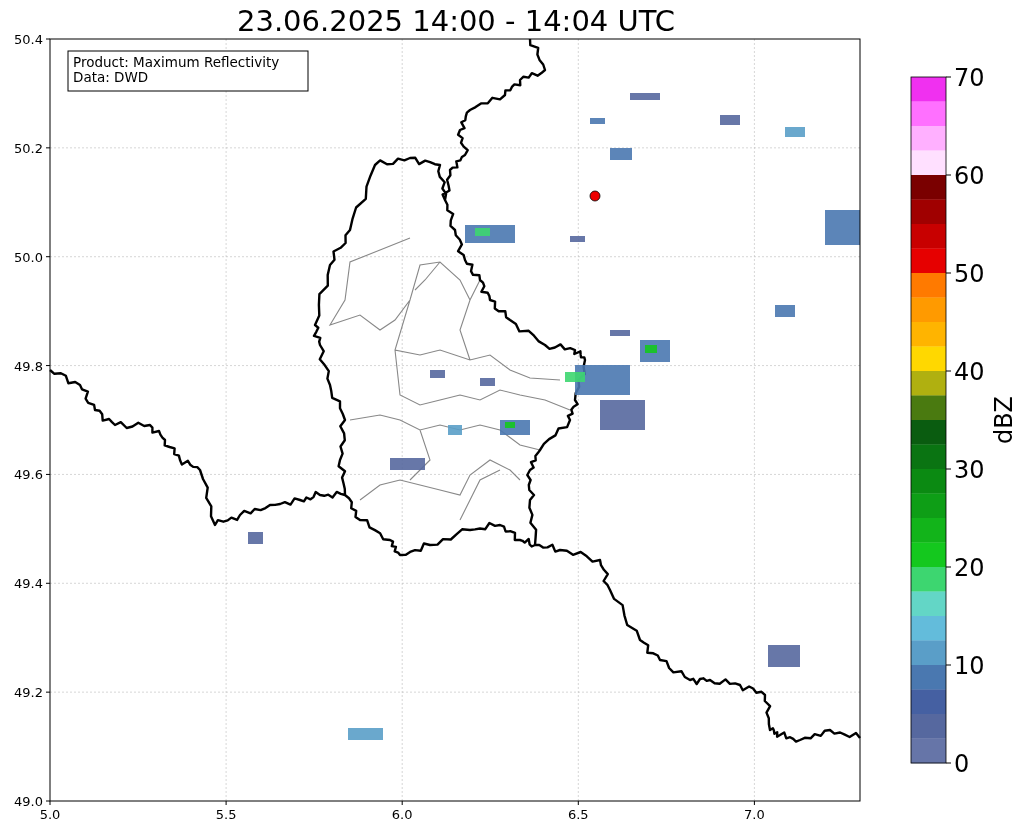 Image resolution: width=1023 pixels, height=834 pixels. Describe the element at coordinates (1004, 420) in the screenshot. I see `colorbar-label: dBZ` at that location.